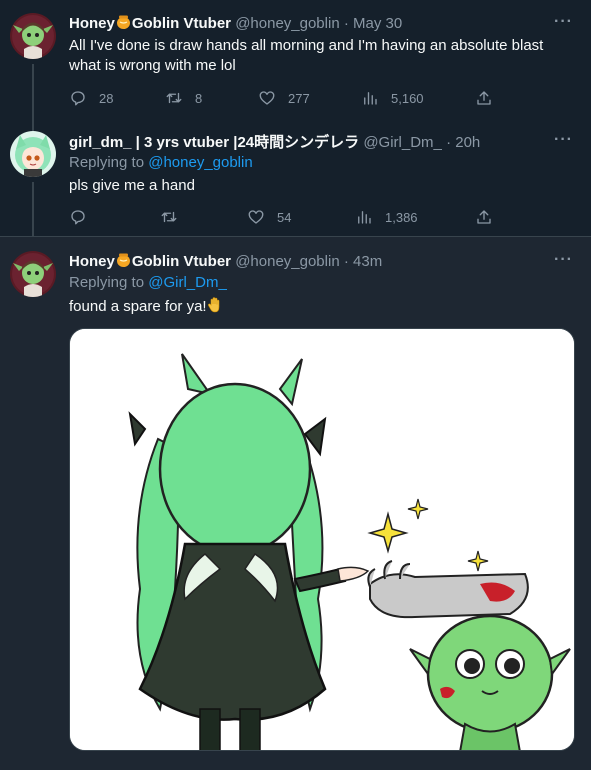 This screenshot has height=770, width=591. I want to click on retweet-button, so click(175, 217).